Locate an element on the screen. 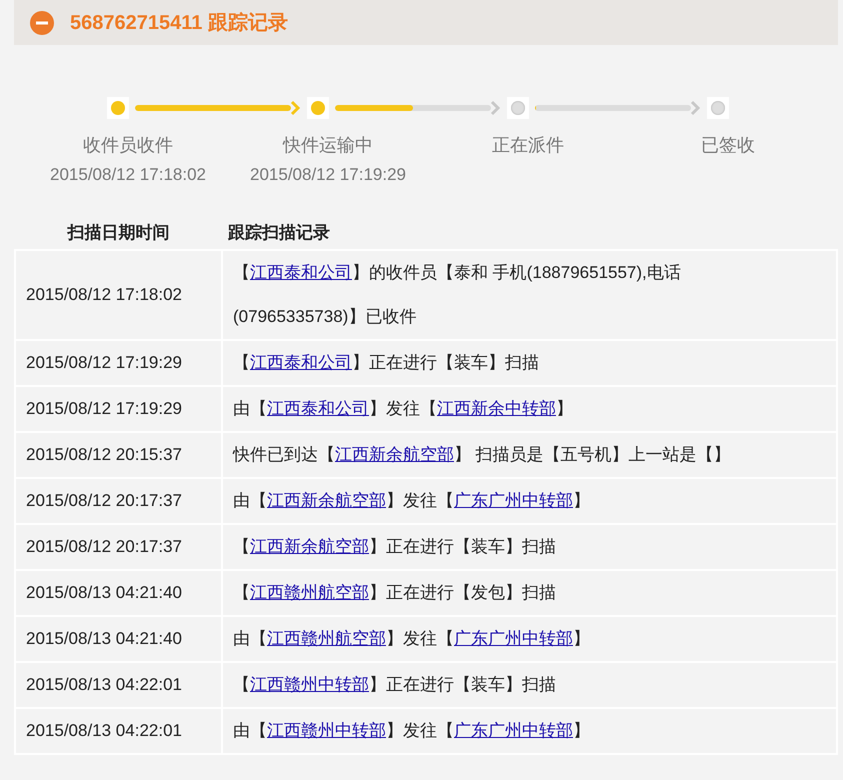 The image size is (843, 780). scan-record-cell: 【江西赣州航空部】正在进行【发包】扫描 is located at coordinates (529, 593).